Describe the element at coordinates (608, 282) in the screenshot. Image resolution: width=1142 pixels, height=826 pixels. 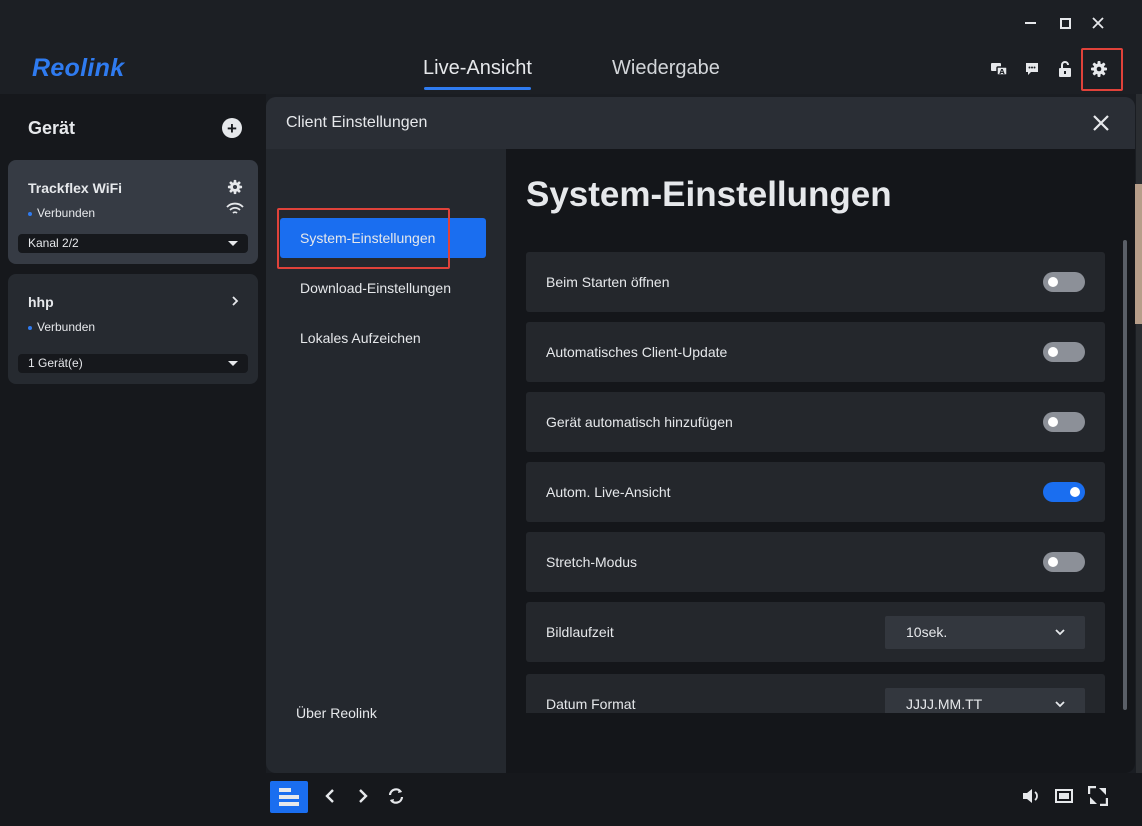
I see `setting-label: Beim Starten öffnen` at that location.